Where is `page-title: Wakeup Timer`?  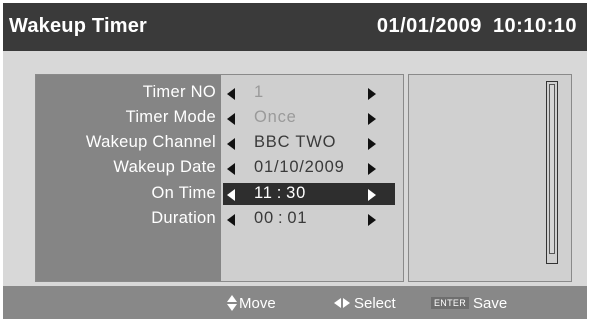 page-title: Wakeup Timer is located at coordinates (78, 26).